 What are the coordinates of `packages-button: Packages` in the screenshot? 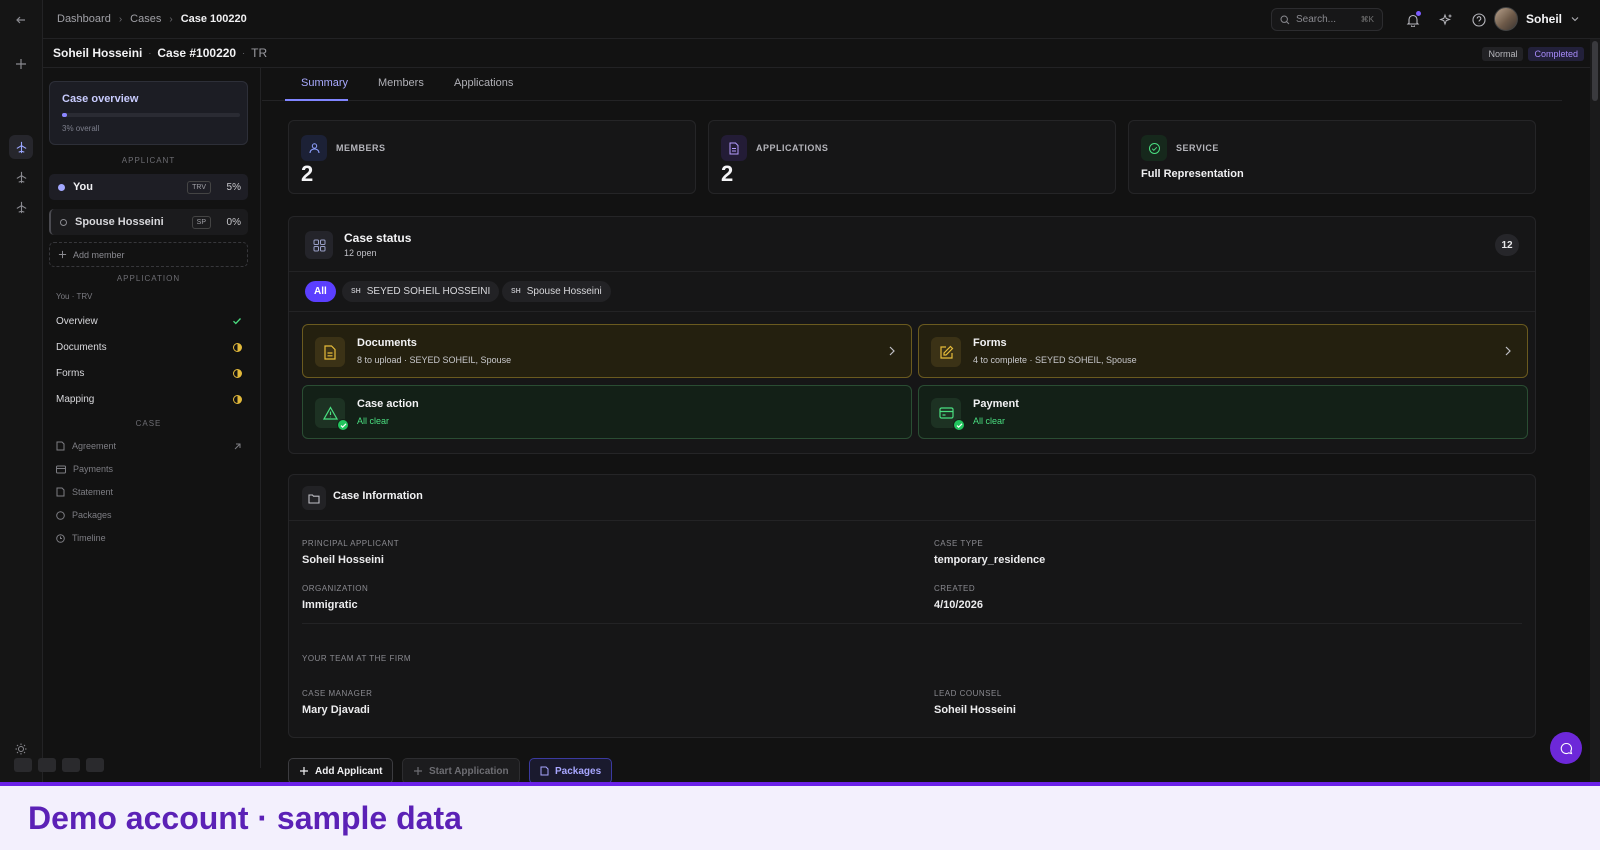 It's located at (571, 771).